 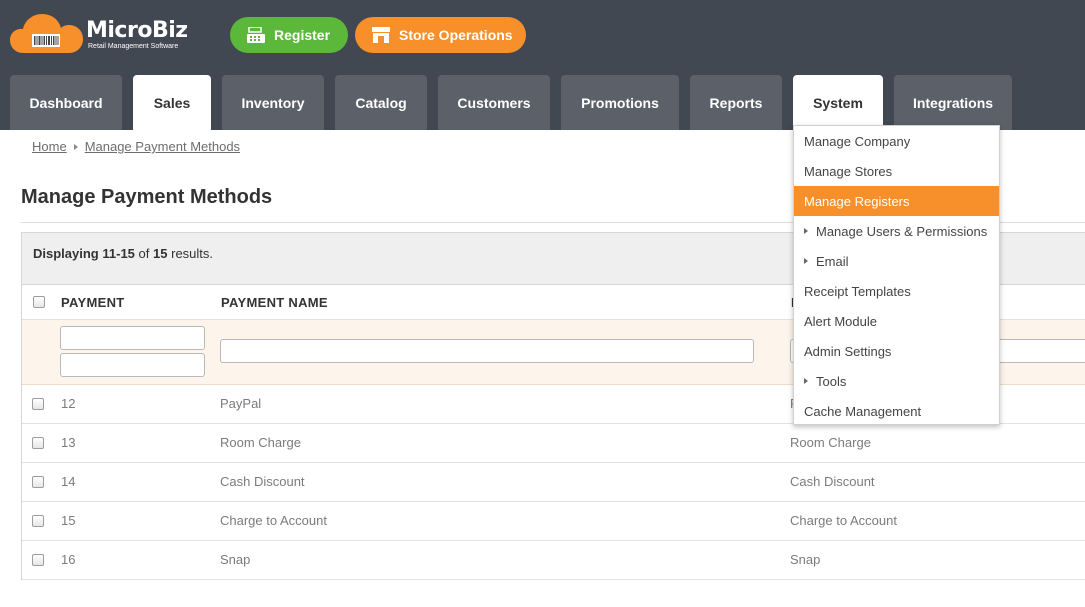 What do you see at coordinates (840, 321) in the screenshot?
I see `menu-item-label: Alert Module` at bounding box center [840, 321].